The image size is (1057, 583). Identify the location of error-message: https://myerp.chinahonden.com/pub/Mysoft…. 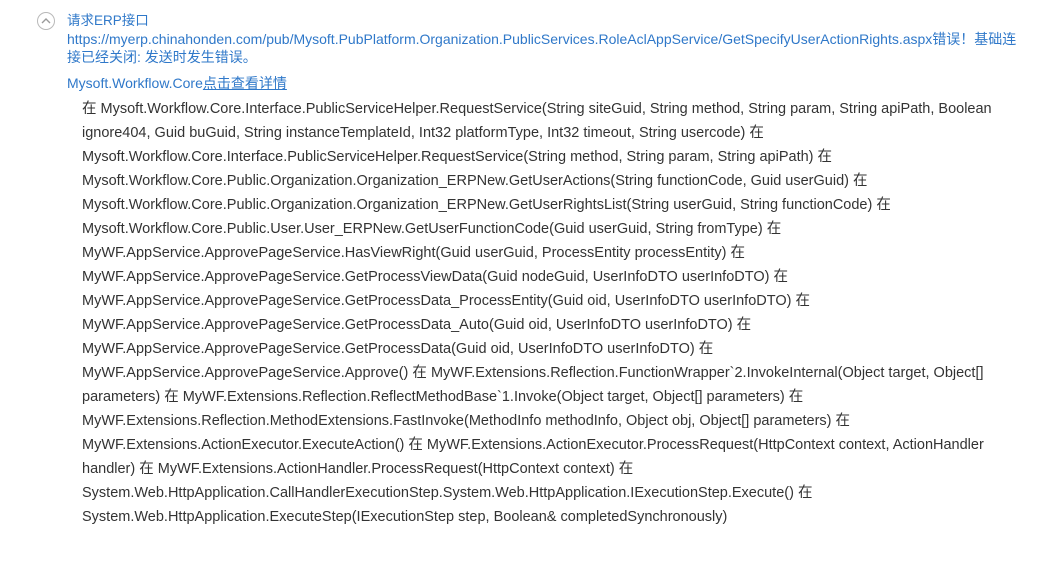
(542, 48).